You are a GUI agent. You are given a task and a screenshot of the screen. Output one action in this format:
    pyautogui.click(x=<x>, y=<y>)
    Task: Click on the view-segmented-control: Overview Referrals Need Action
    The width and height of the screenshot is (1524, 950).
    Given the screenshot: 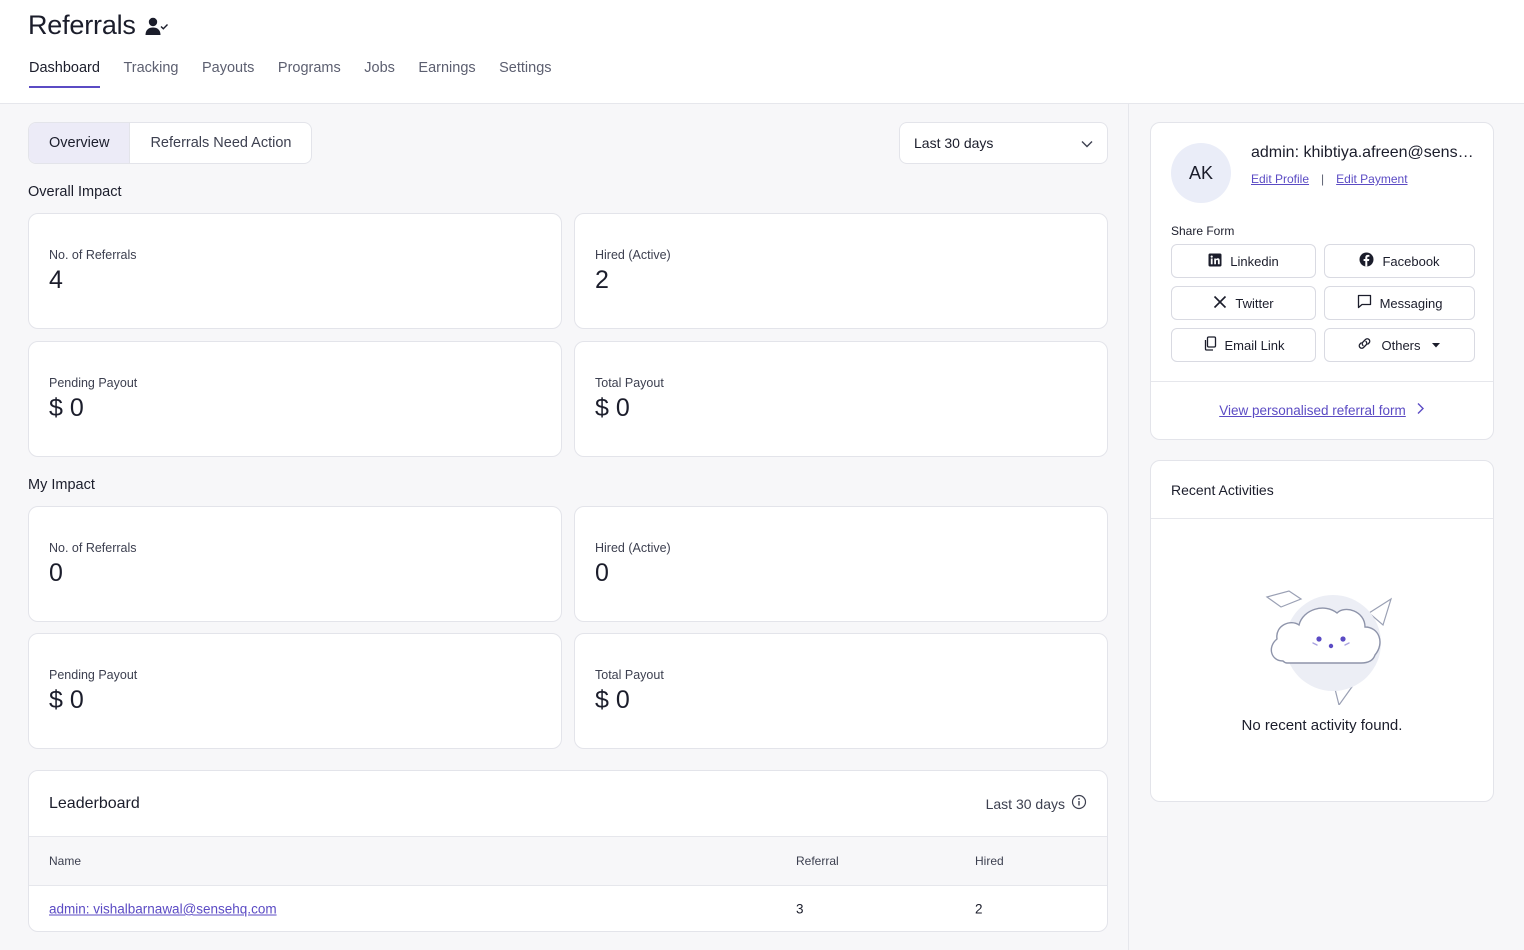 What is the action you would take?
    pyautogui.click(x=170, y=143)
    